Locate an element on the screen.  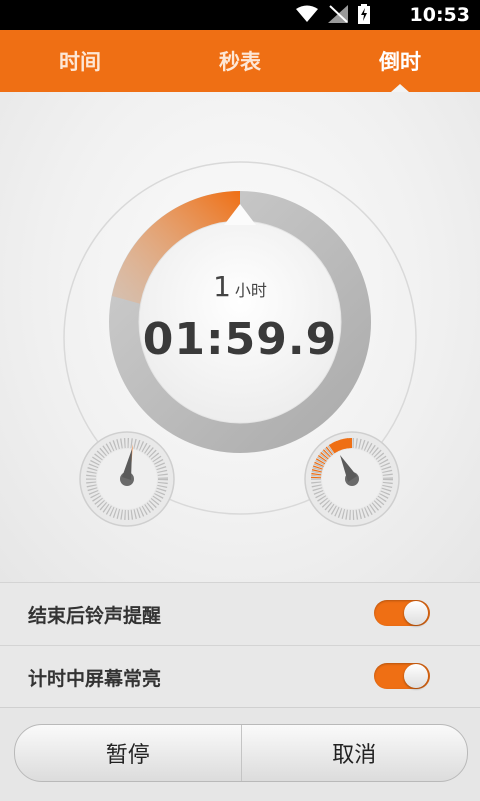
hours-unit: 小时 is located at coordinates (250, 290).